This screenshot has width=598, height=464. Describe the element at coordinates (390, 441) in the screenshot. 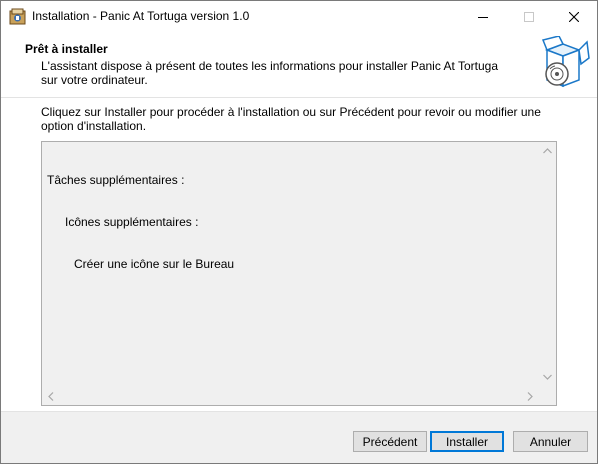

I see `back-button: Précédent` at that location.